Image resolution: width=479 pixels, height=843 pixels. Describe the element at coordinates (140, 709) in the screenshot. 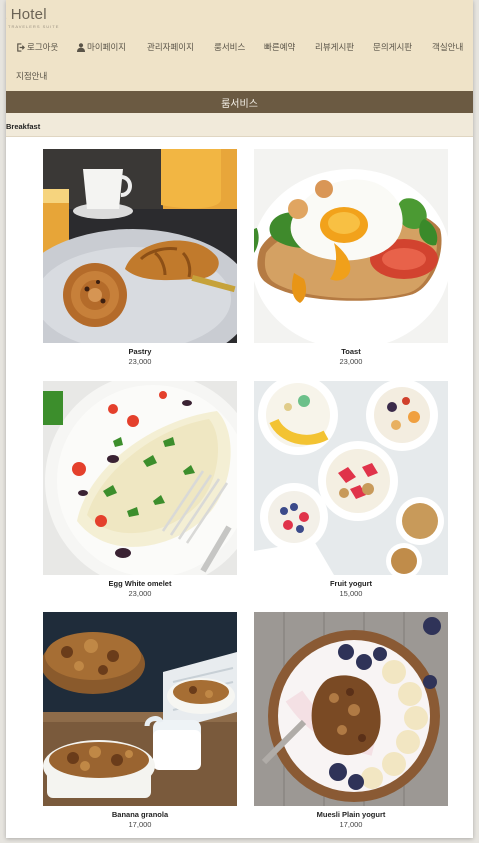

I see `banana-granola-photo` at that location.